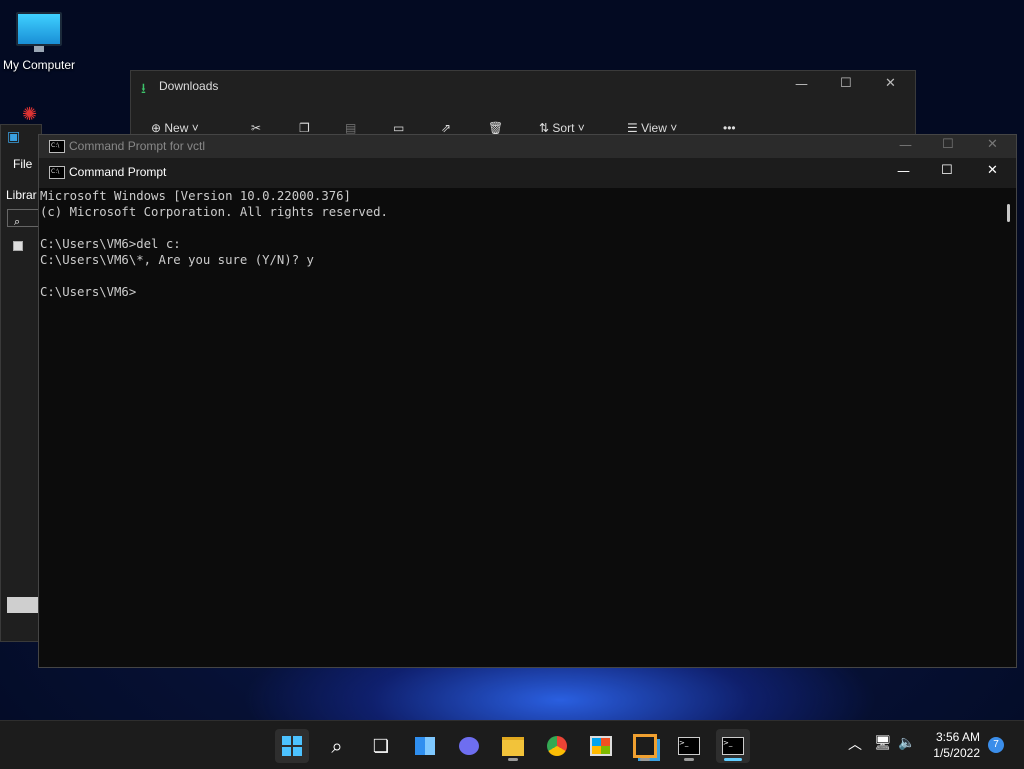  Describe the element at coordinates (304, 128) in the screenshot. I see `copy-icon: ❐` at that location.